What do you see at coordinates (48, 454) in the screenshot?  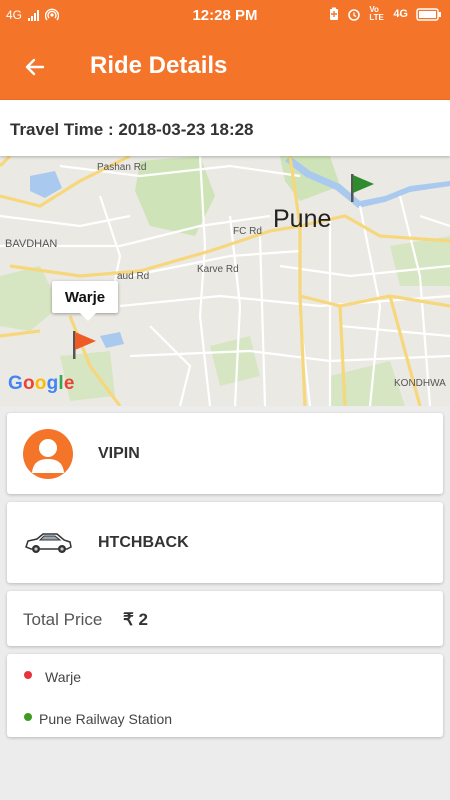 I see `person-icon` at bounding box center [48, 454].